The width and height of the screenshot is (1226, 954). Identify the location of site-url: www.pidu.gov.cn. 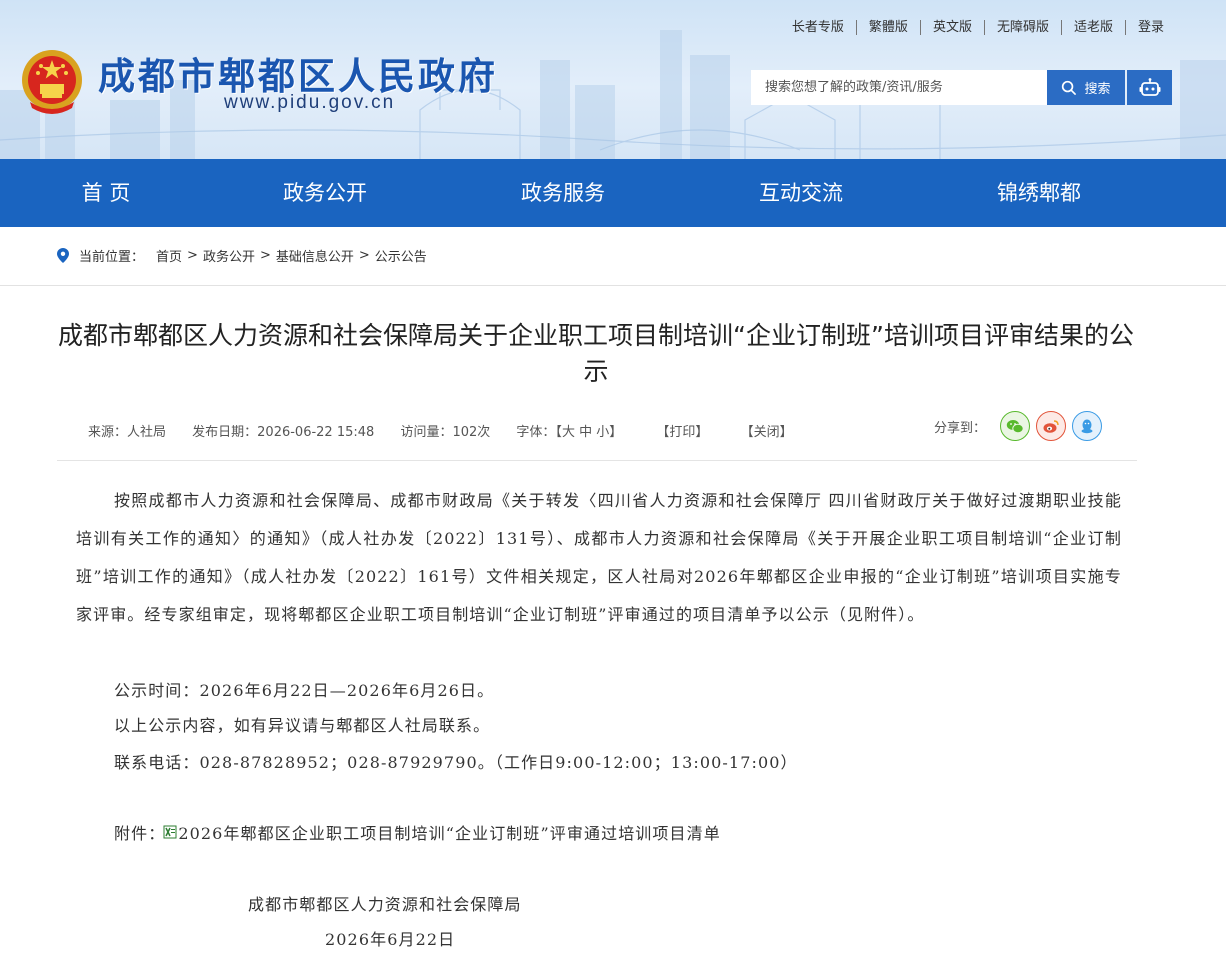
(310, 102).